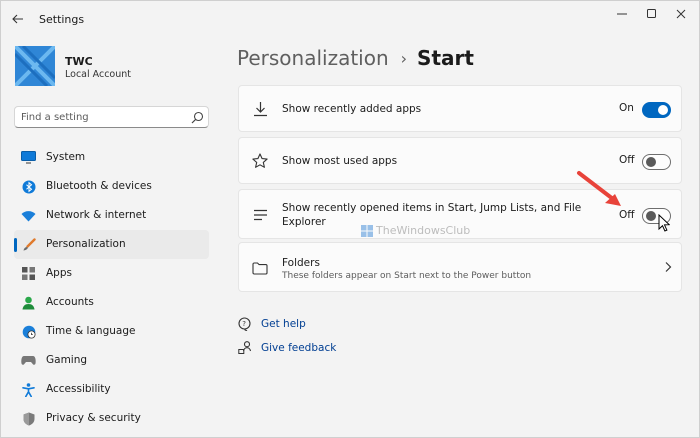 This screenshot has width=700, height=438. What do you see at coordinates (599, 188) in the screenshot?
I see `annotation-arrow-icon` at bounding box center [599, 188].